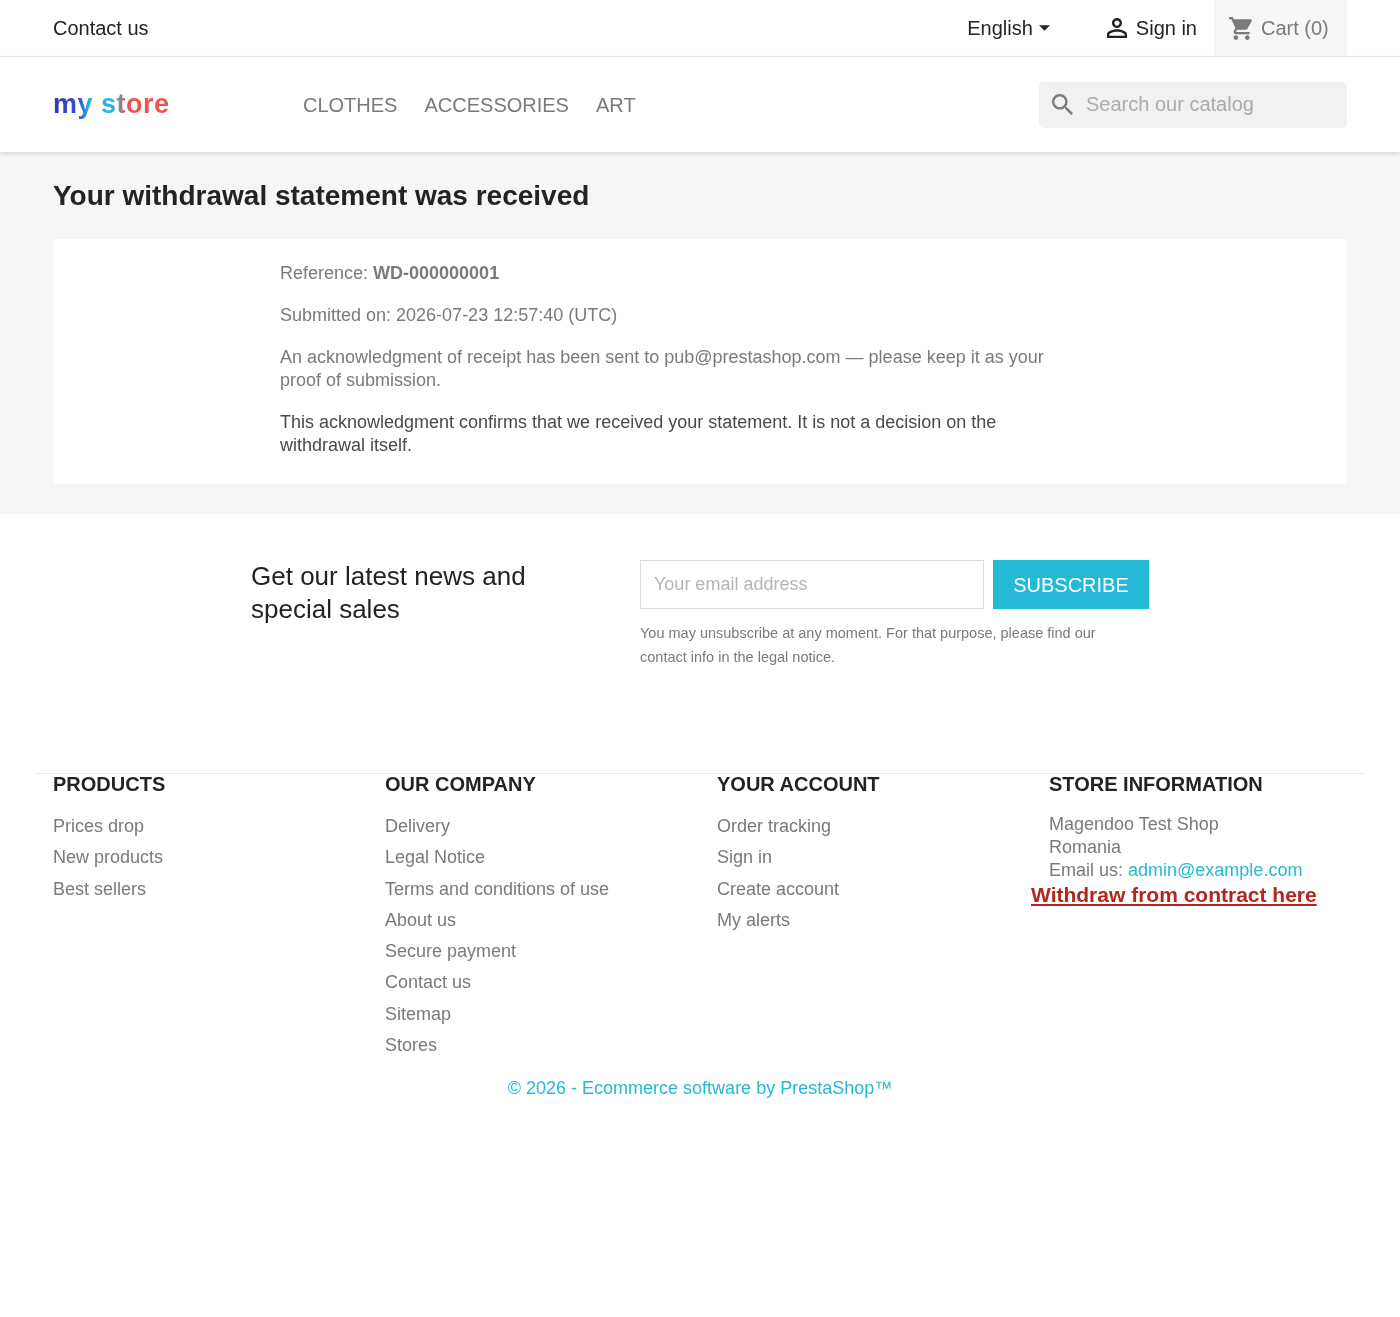 The height and width of the screenshot is (1317, 1400). I want to click on caret-down-icon, so click(1044, 28).